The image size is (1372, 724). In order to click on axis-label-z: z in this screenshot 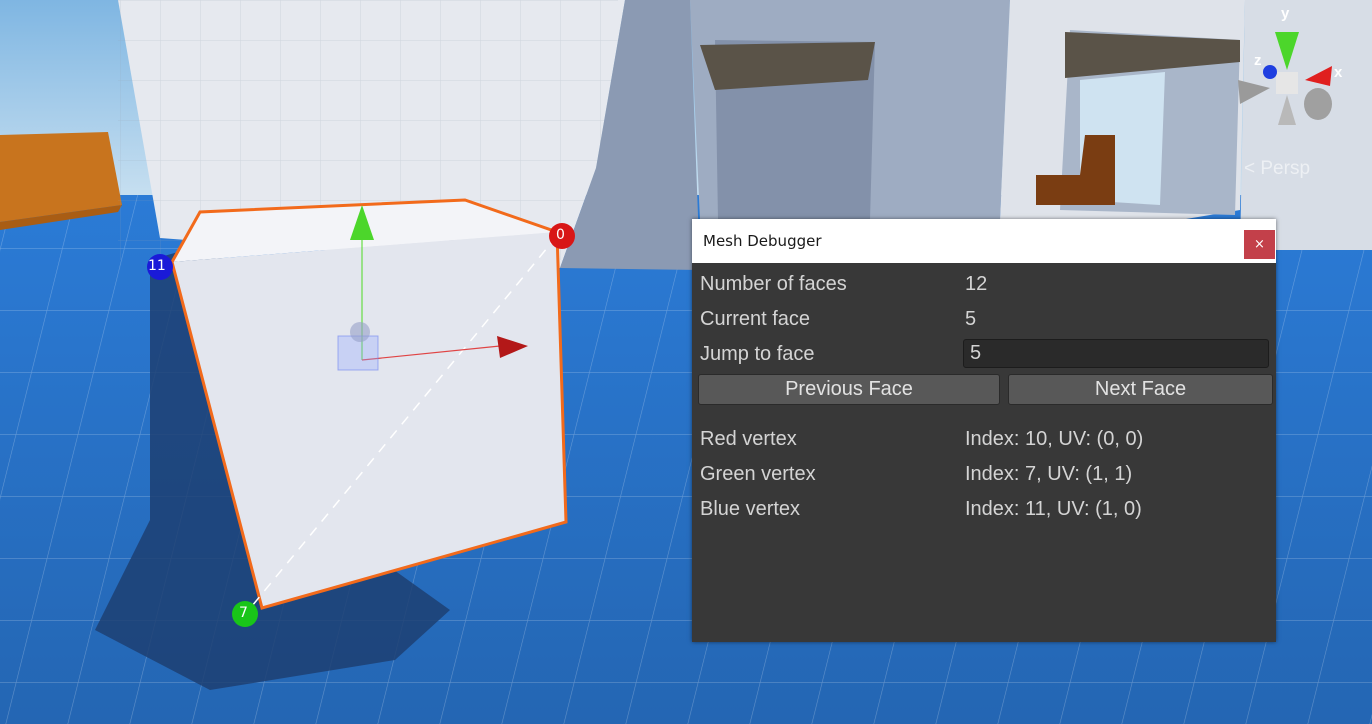, I will do `click(1258, 60)`.